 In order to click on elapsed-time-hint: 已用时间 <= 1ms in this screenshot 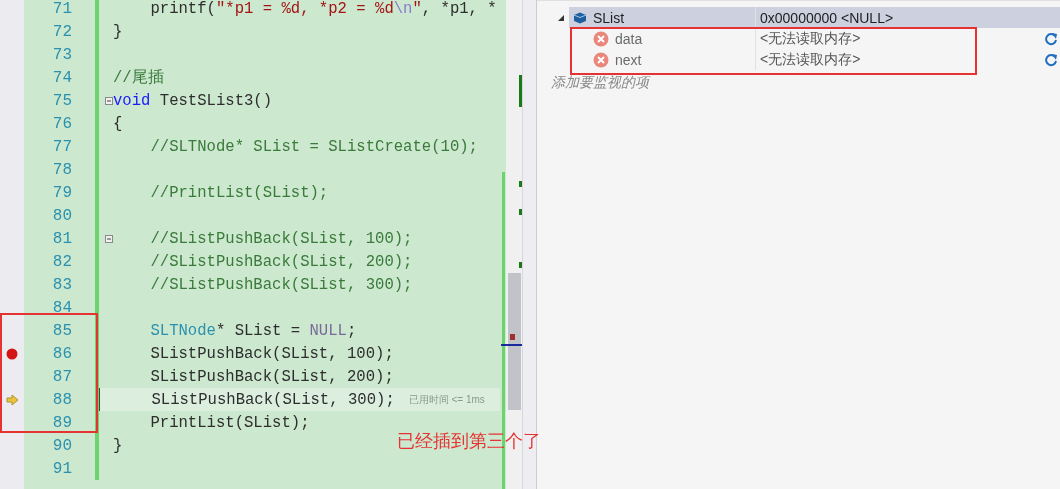, I will do `click(446, 399)`.